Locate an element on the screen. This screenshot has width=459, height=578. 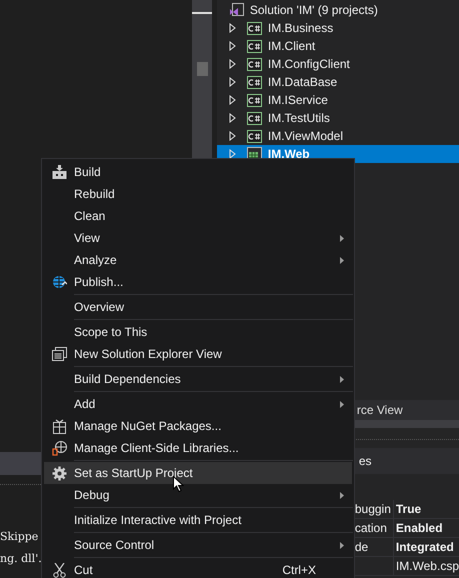
project-row: IM.DataBase is located at coordinates (337, 82).